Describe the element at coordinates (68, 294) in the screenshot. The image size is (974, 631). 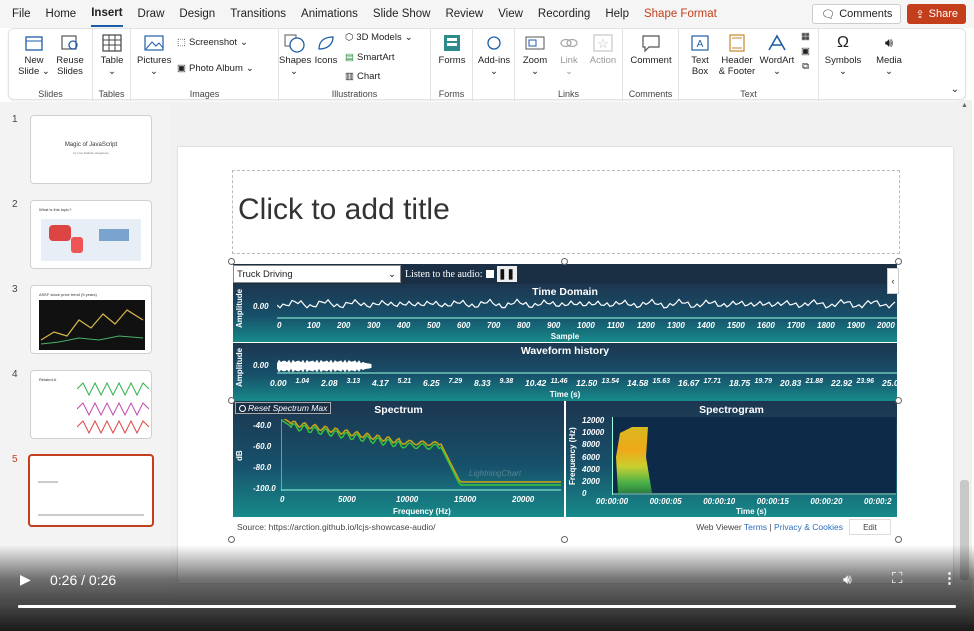
I see `thumbnail-title: ASEF stock price trend (5 years)` at that location.